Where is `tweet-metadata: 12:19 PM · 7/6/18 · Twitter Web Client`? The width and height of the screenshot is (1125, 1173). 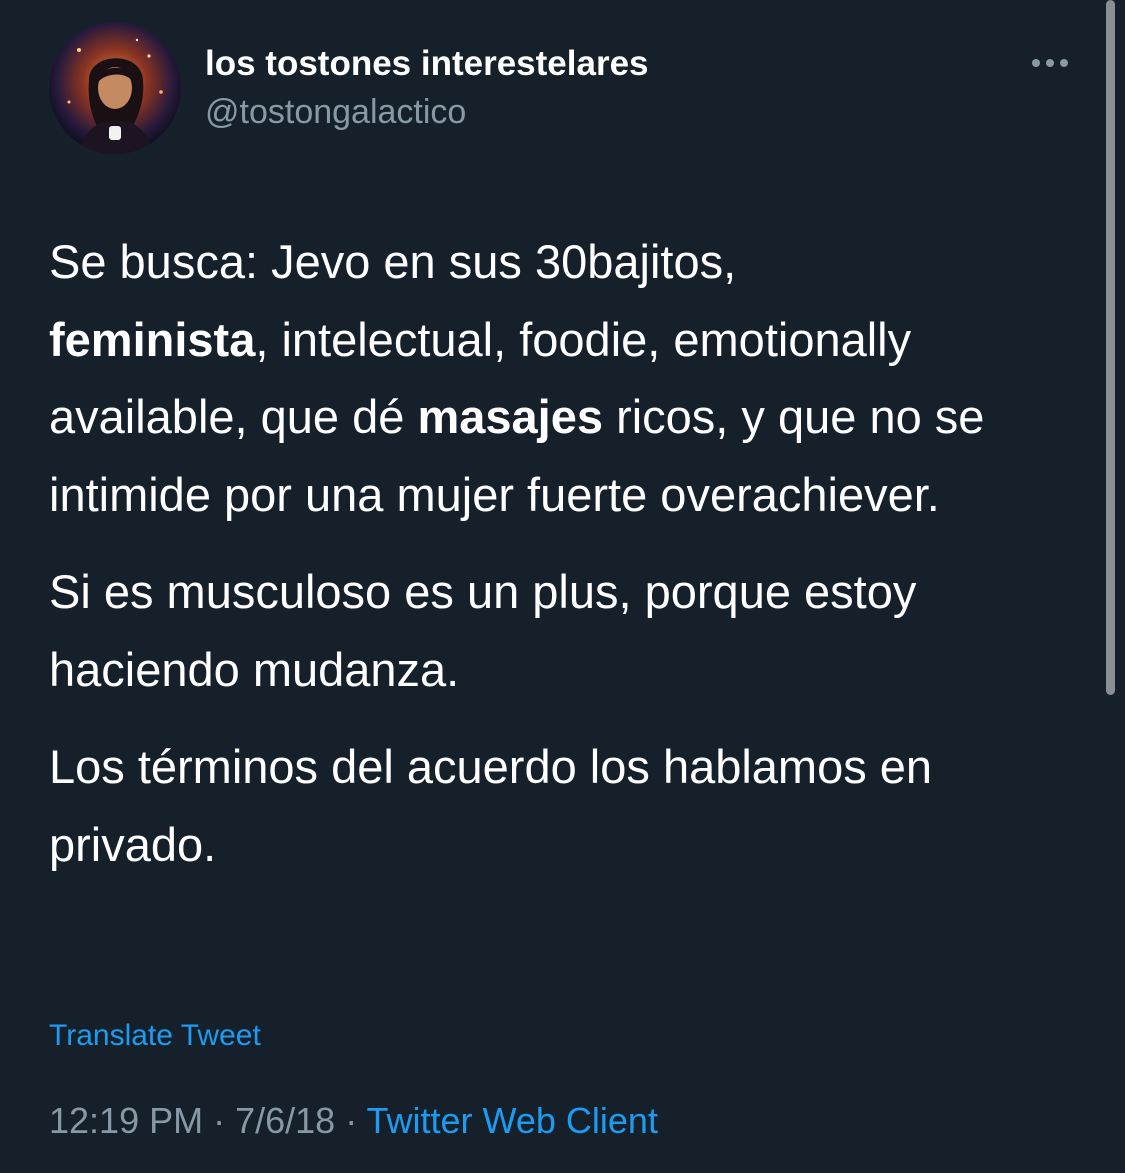 tweet-metadata: 12:19 PM · 7/6/18 · Twitter Web Client is located at coordinates (353, 1121).